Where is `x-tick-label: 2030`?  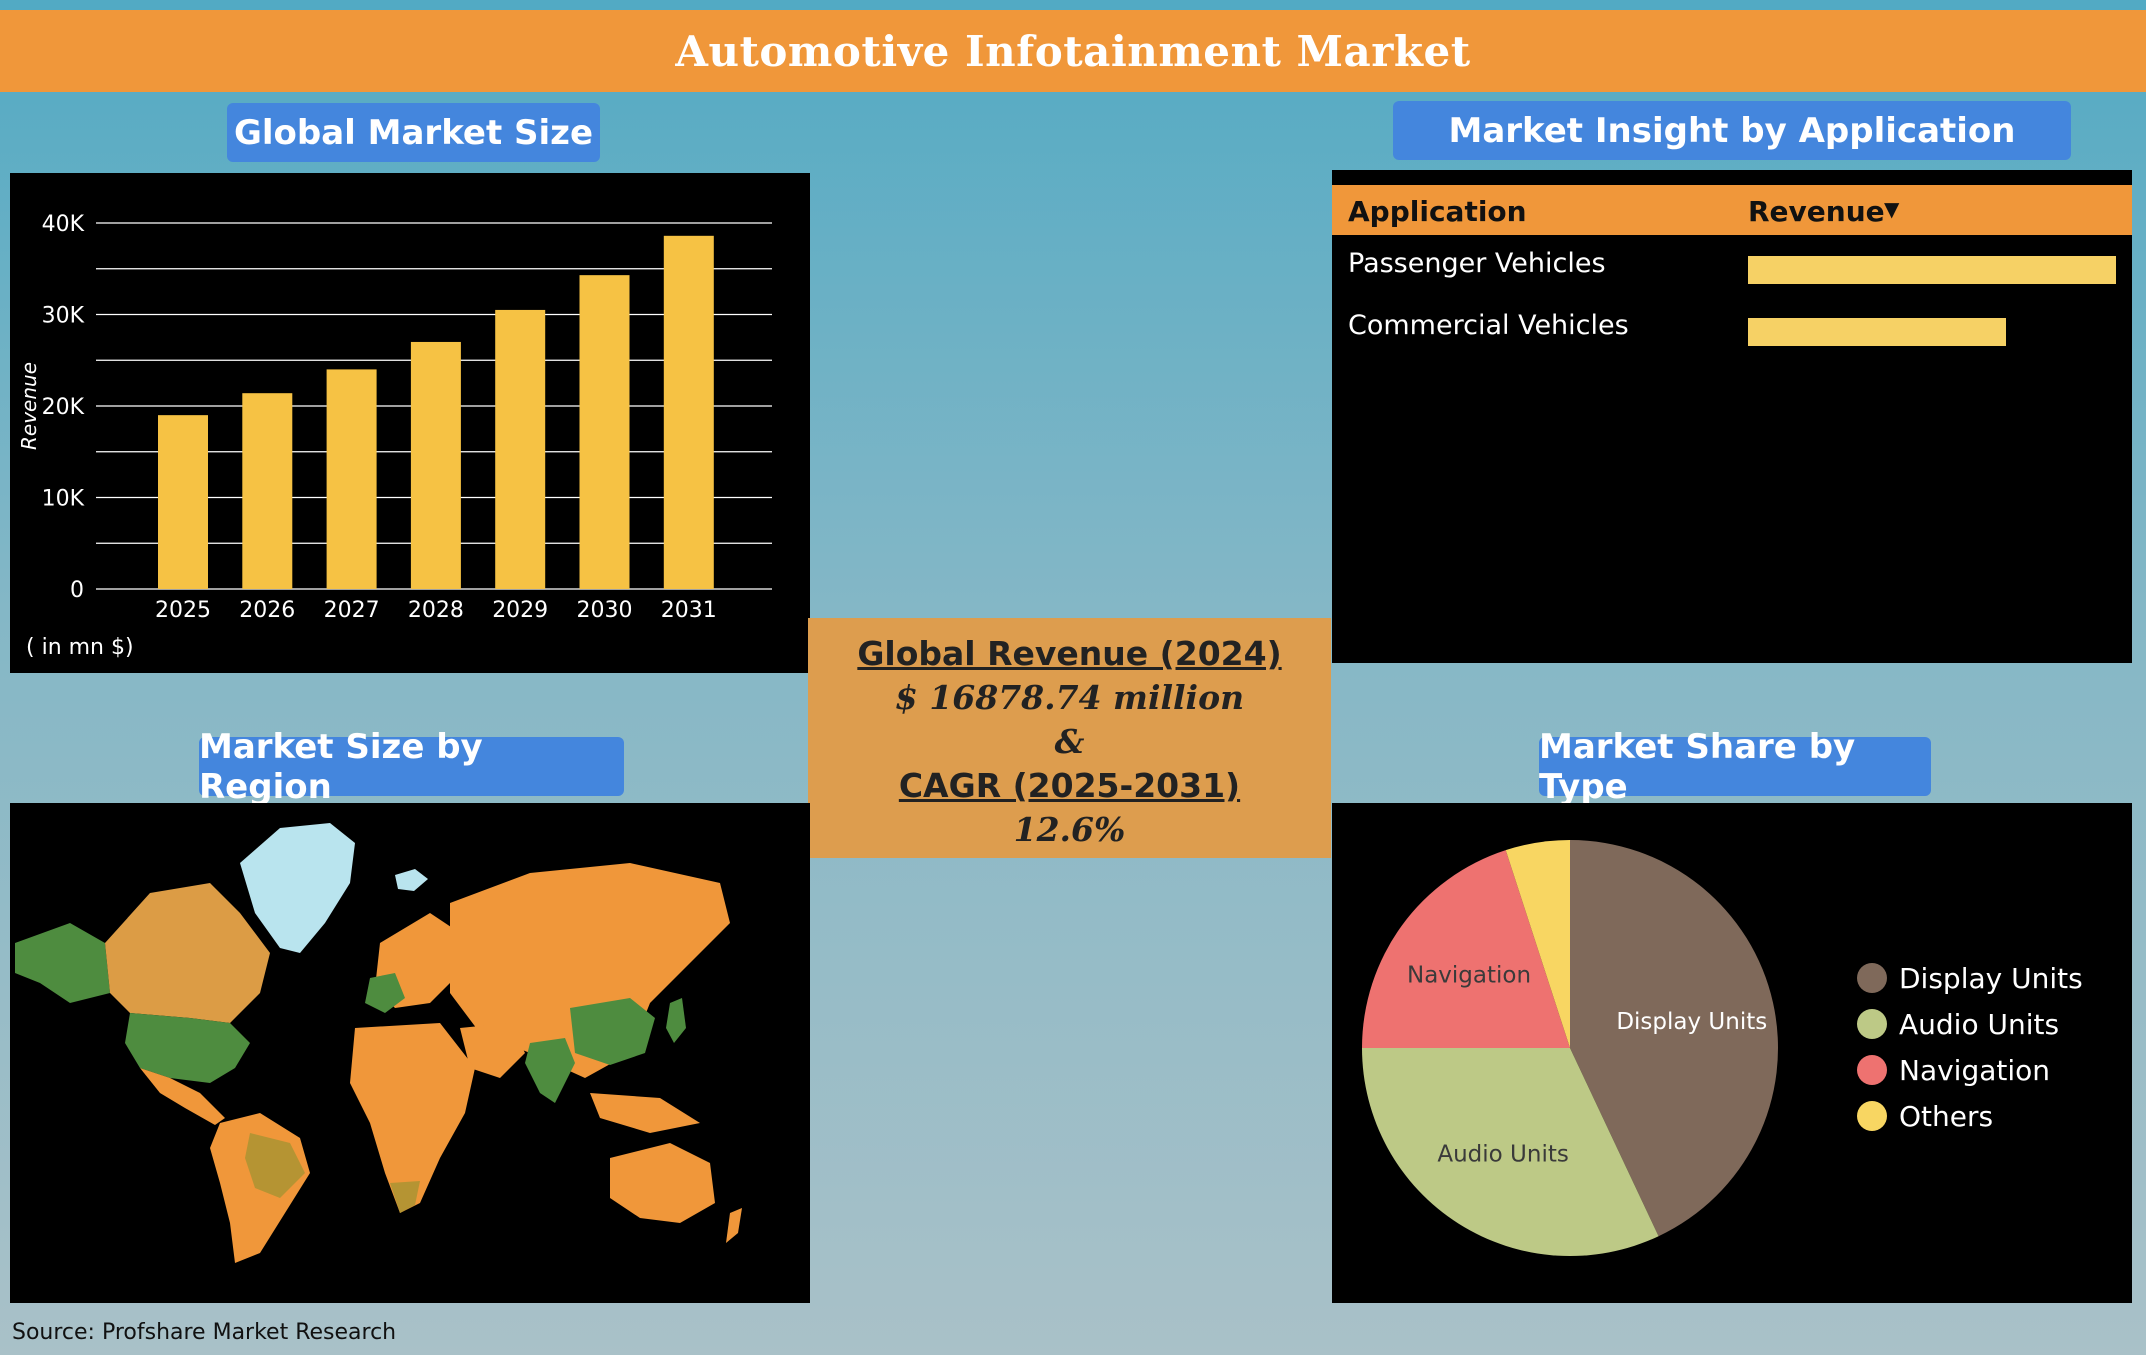
x-tick-label: 2030 is located at coordinates (605, 610).